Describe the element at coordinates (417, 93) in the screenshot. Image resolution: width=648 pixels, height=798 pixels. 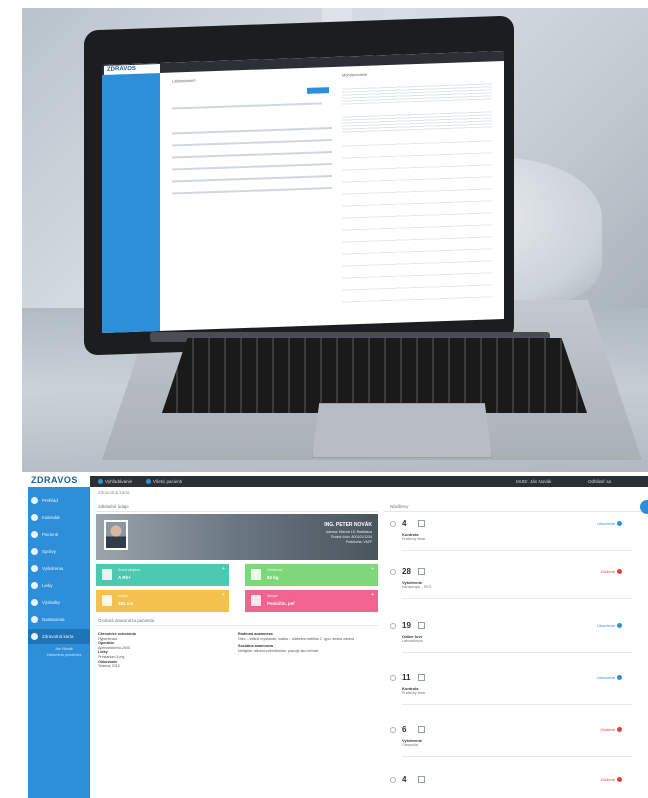
I see `screen-text-block` at that location.